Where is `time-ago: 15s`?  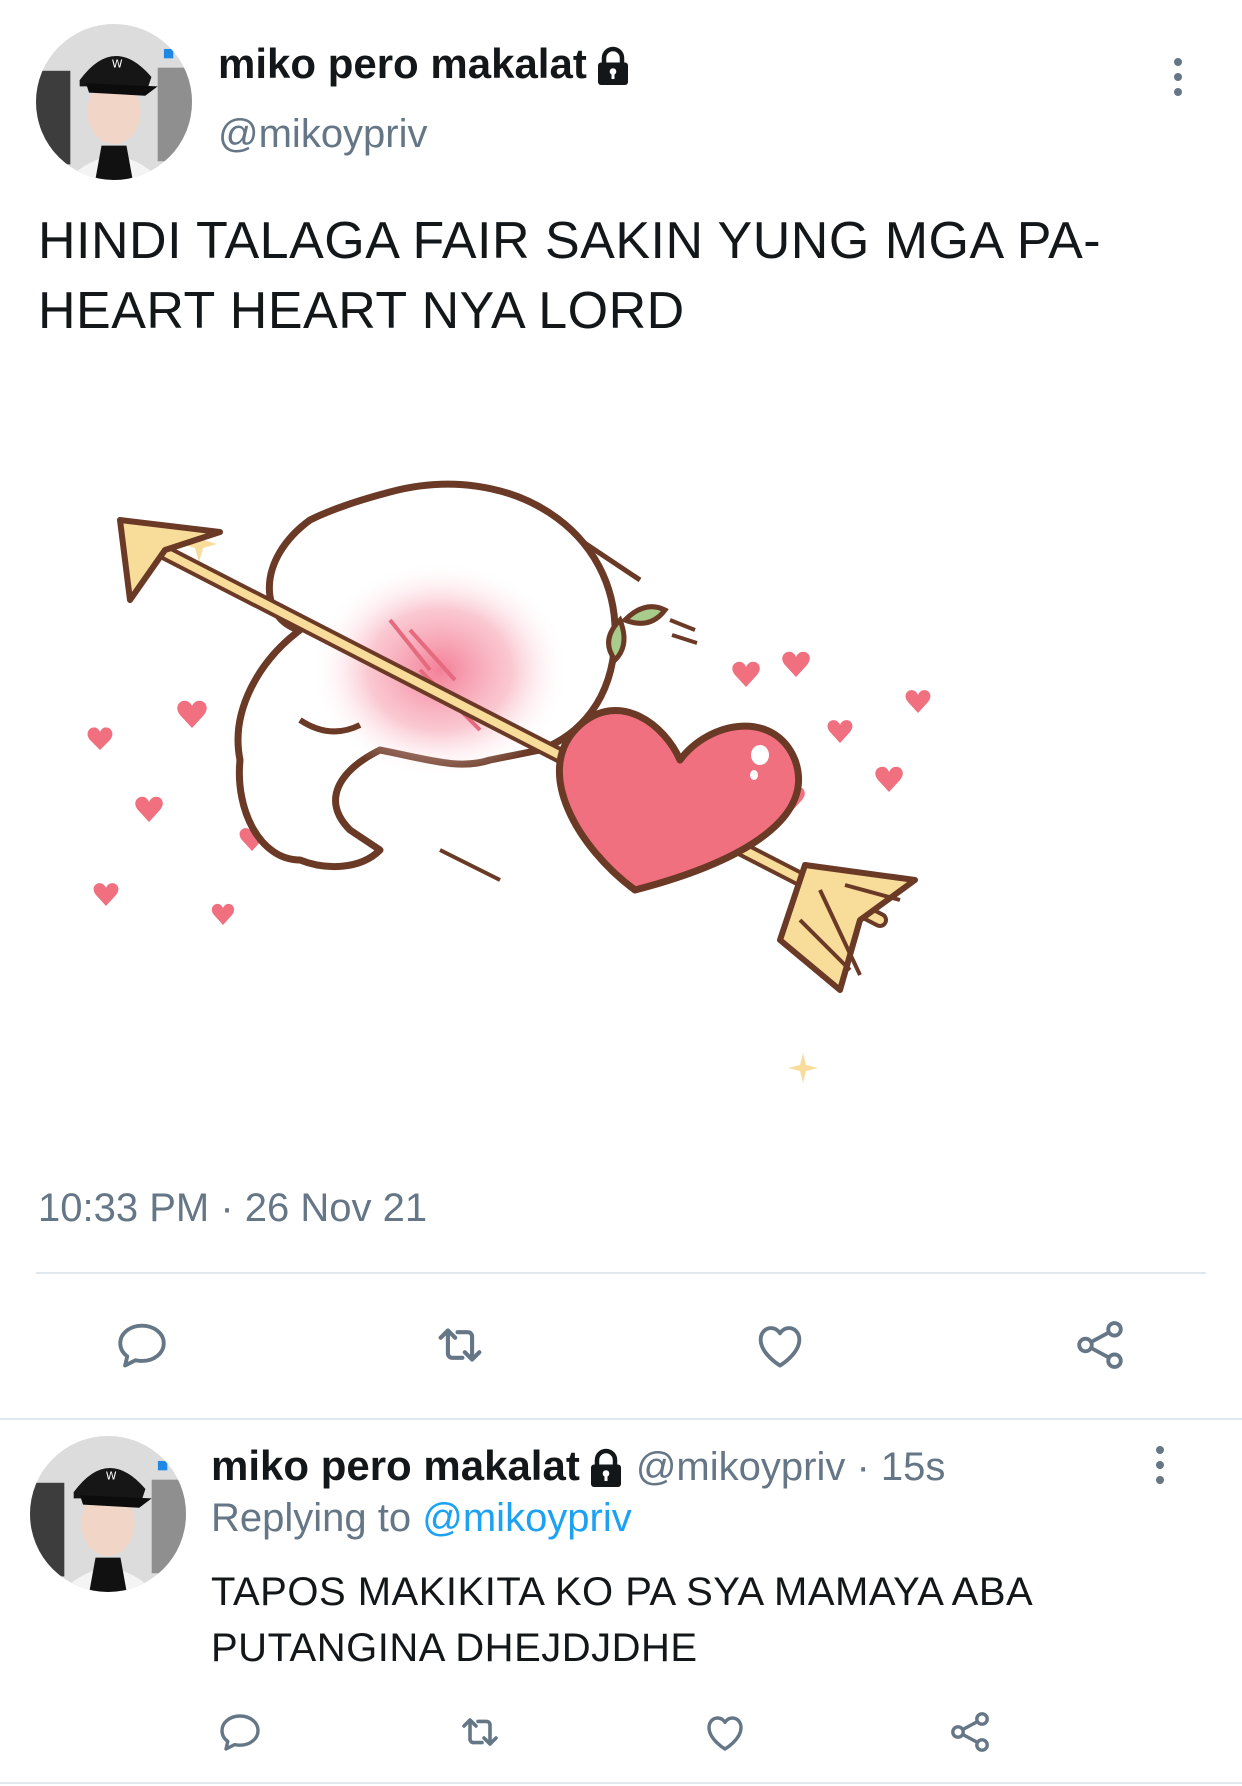
time-ago: 15s is located at coordinates (913, 1467).